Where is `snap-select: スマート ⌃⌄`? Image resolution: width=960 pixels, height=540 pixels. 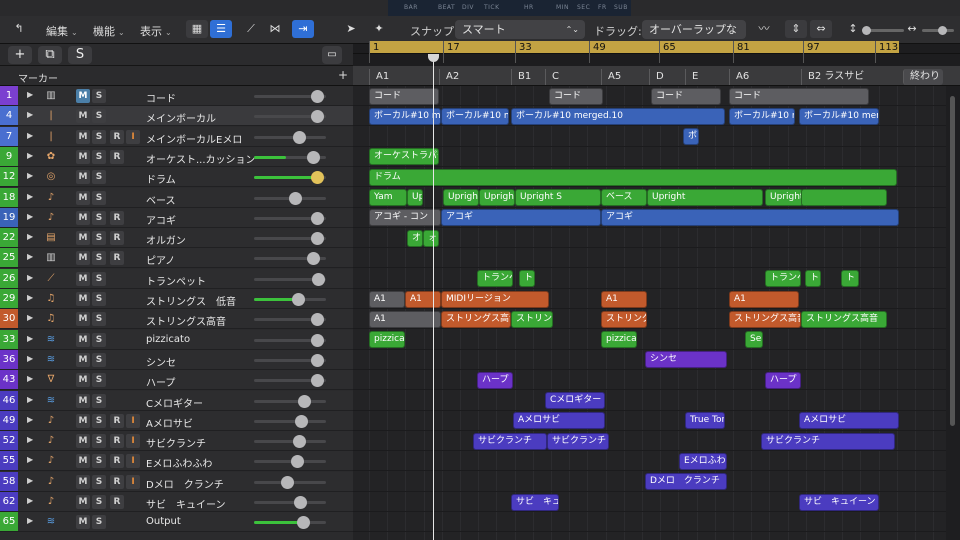
snap-select: スマート ⌃⌄ is located at coordinates (520, 29).